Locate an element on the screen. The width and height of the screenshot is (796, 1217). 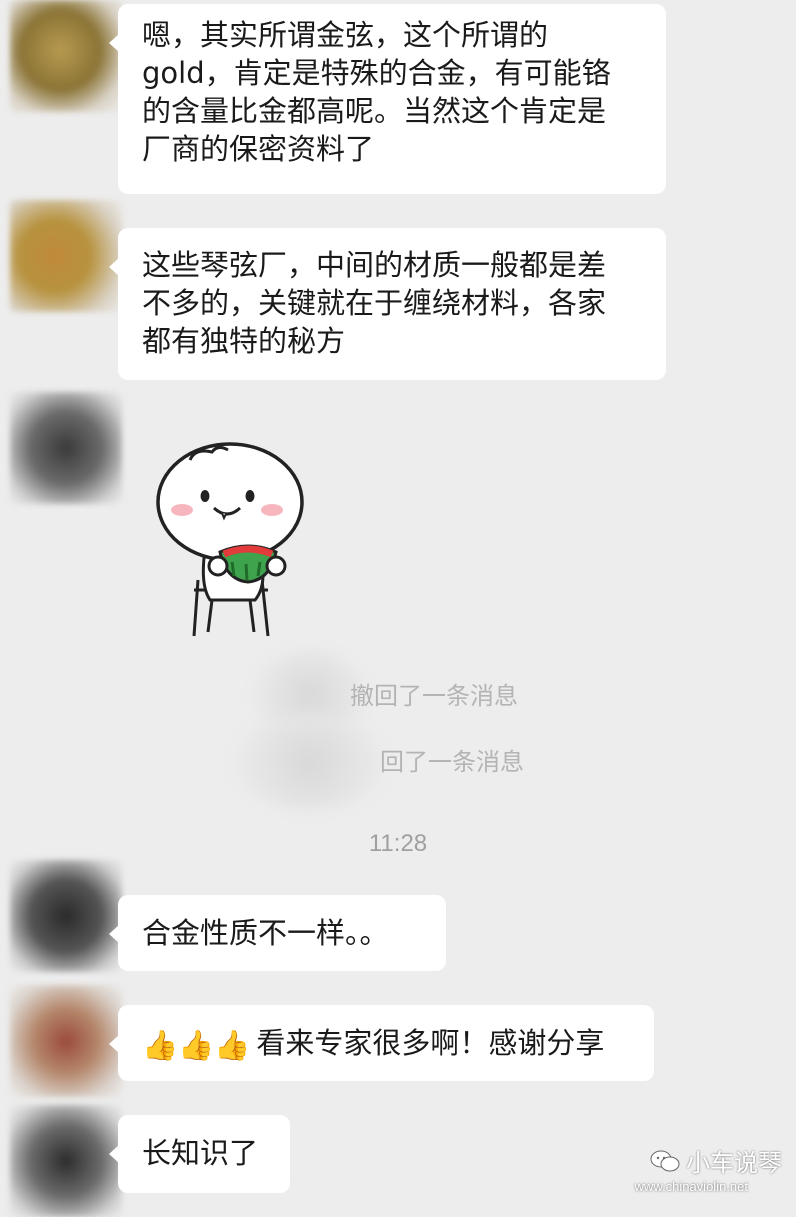
recall-notice: 撤回了一条消息 is located at coordinates (434, 696).